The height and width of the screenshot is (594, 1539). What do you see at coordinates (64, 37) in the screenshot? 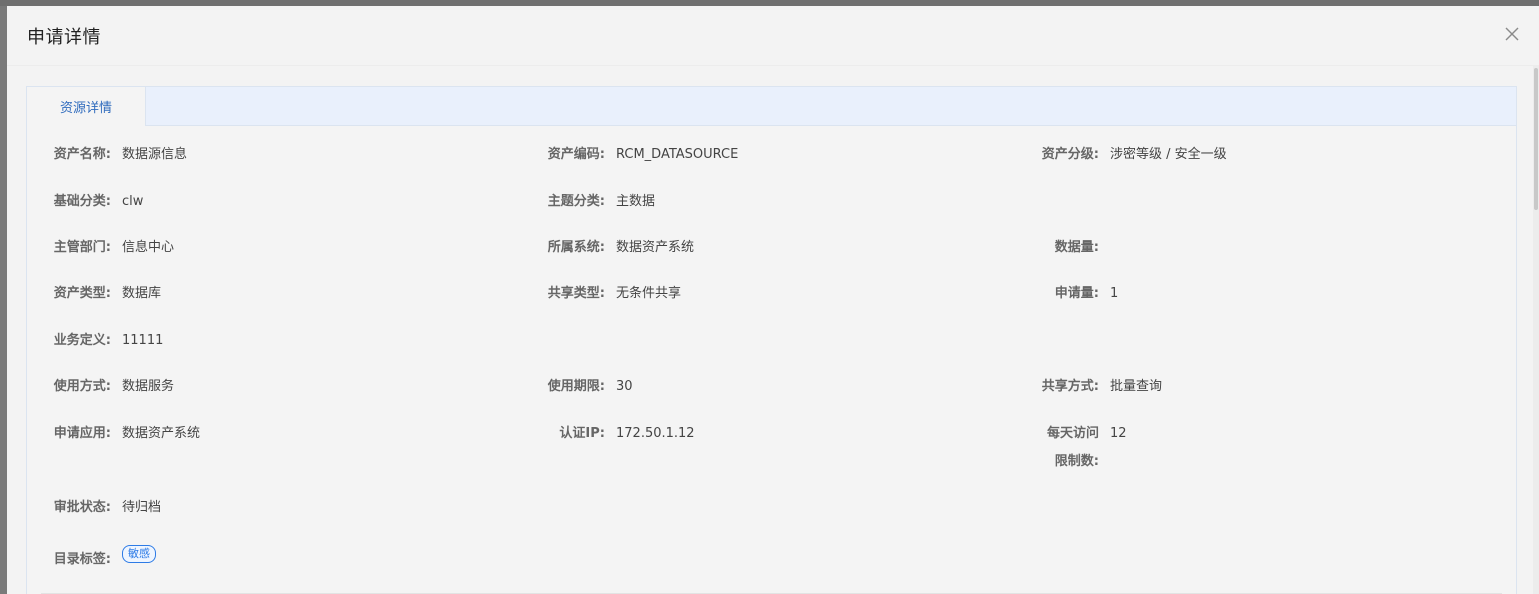
I see `dialog-title: 申请详情` at bounding box center [64, 37].